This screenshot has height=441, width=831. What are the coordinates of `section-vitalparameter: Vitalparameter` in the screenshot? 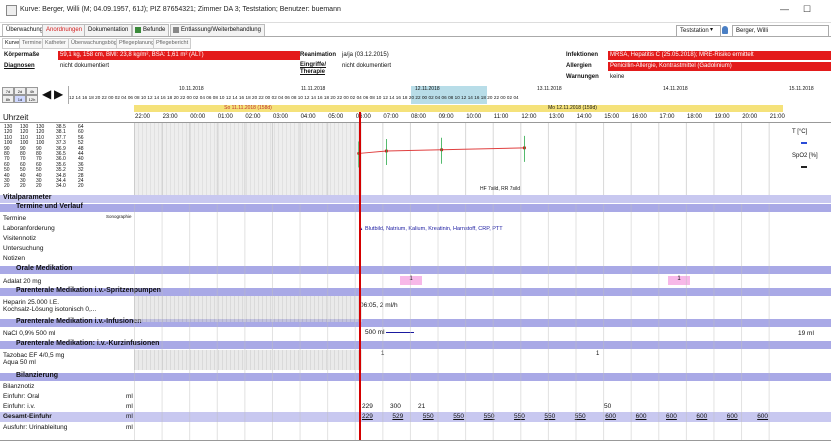 It's located at (415, 198).